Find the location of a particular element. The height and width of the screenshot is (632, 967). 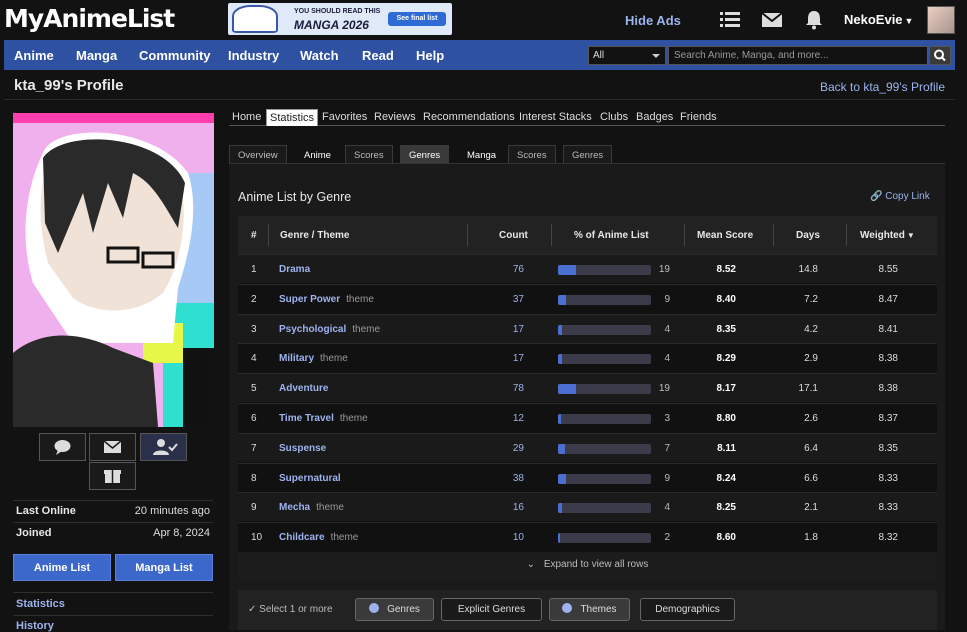

ad-mascot-image is located at coordinates (255, 19).